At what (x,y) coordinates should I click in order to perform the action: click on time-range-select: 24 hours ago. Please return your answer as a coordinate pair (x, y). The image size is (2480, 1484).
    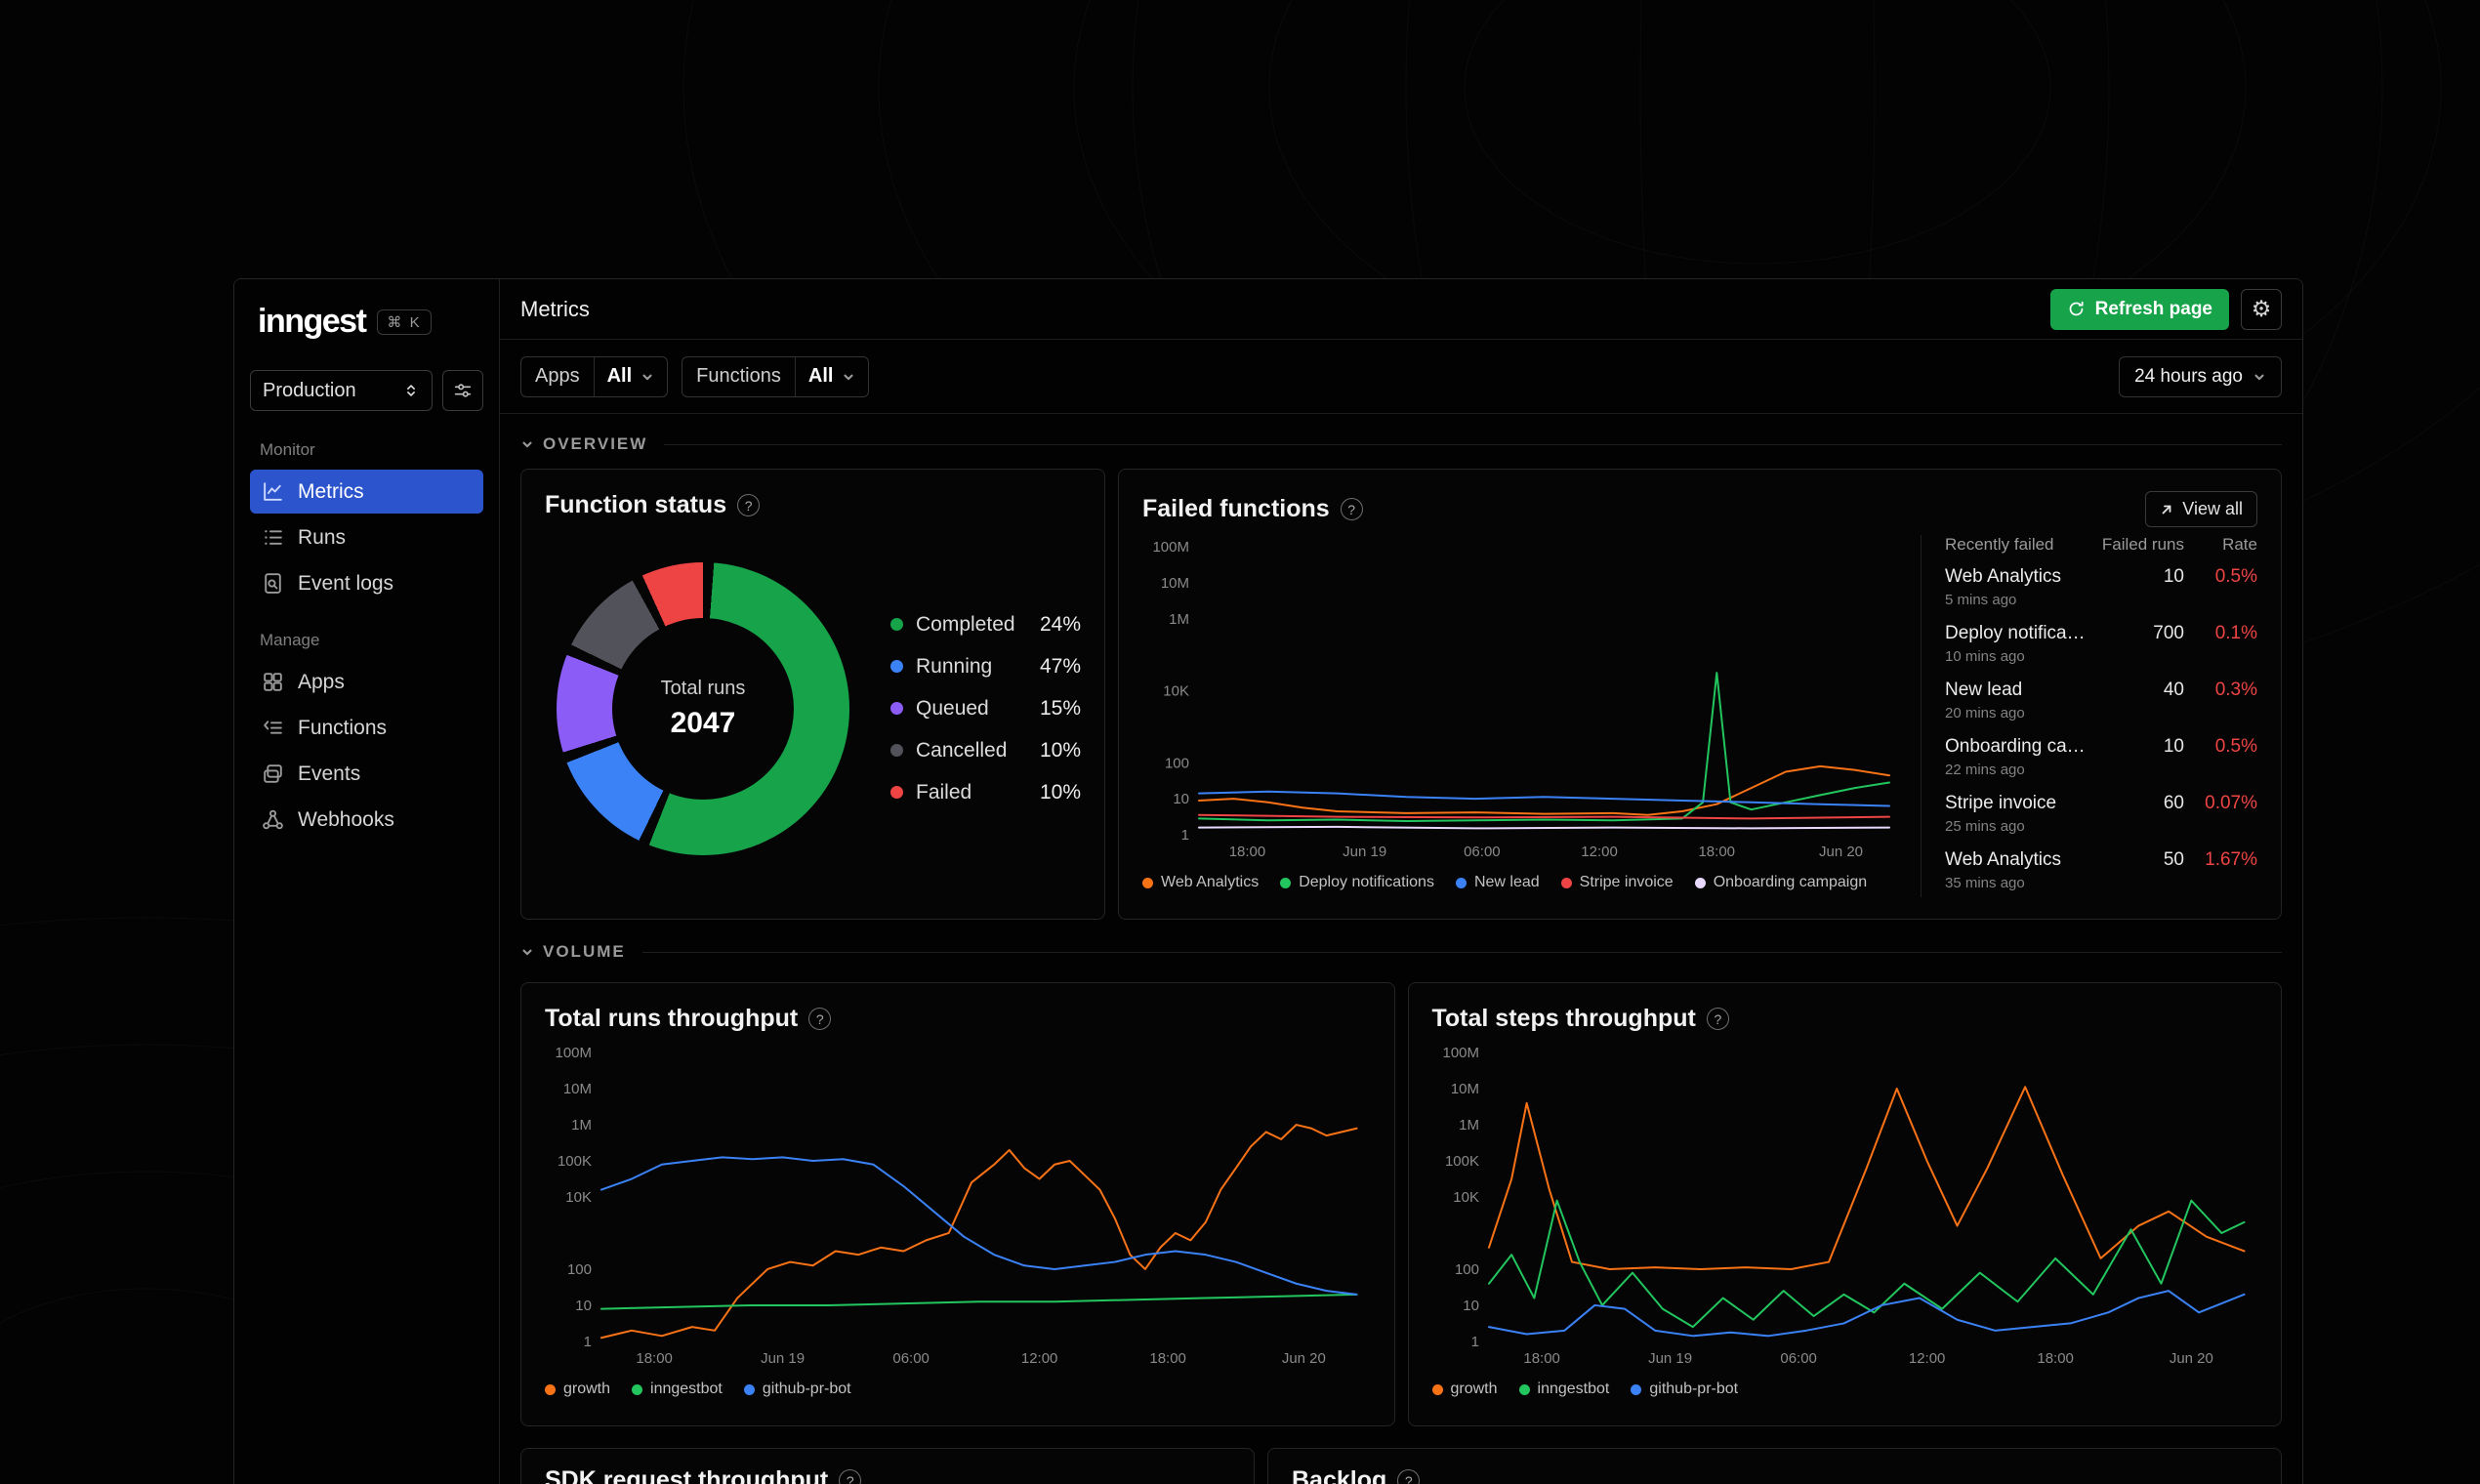
    Looking at the image, I should click on (2200, 376).